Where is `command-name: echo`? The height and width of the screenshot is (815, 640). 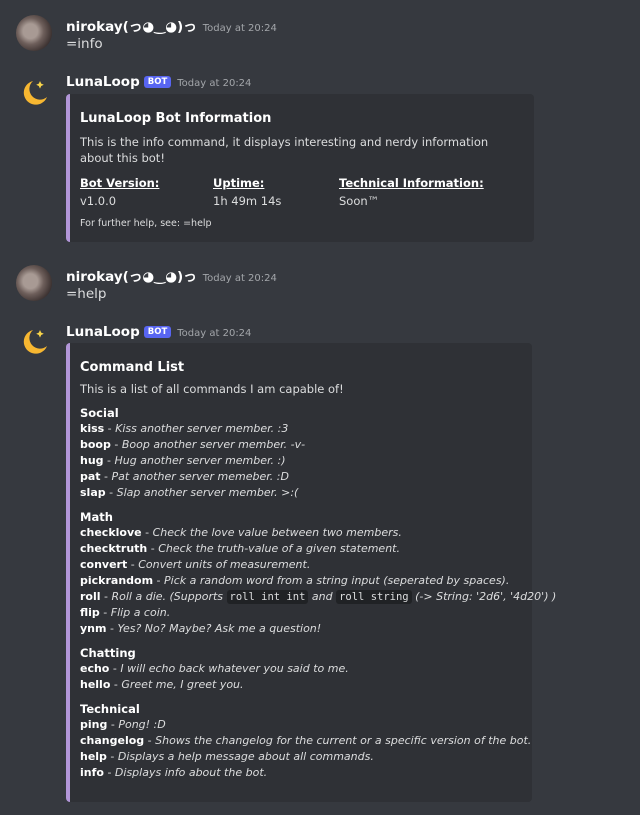 command-name: echo is located at coordinates (95, 668).